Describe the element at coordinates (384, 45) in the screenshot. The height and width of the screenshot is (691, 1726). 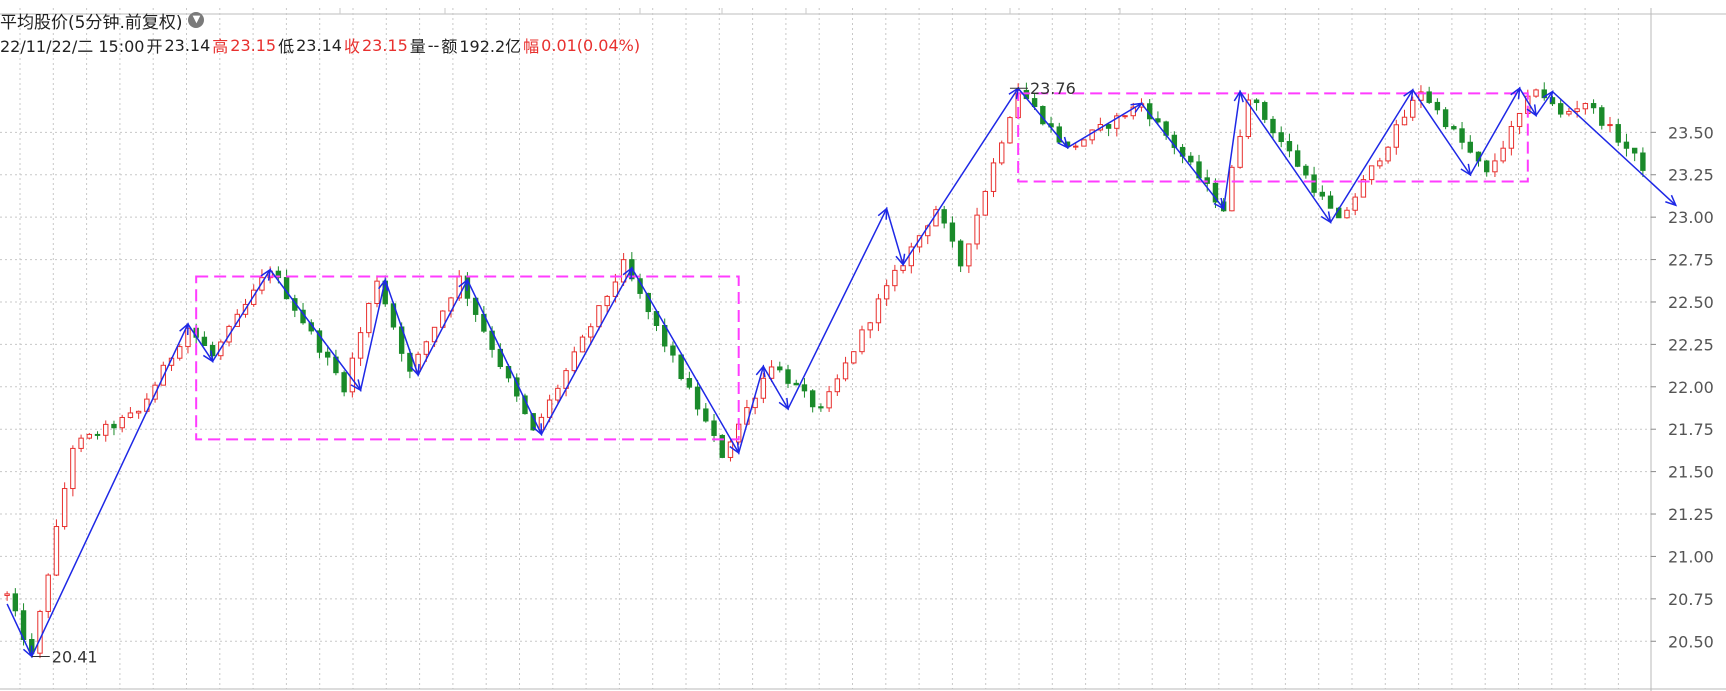
I see `close-value: 23.15` at that location.